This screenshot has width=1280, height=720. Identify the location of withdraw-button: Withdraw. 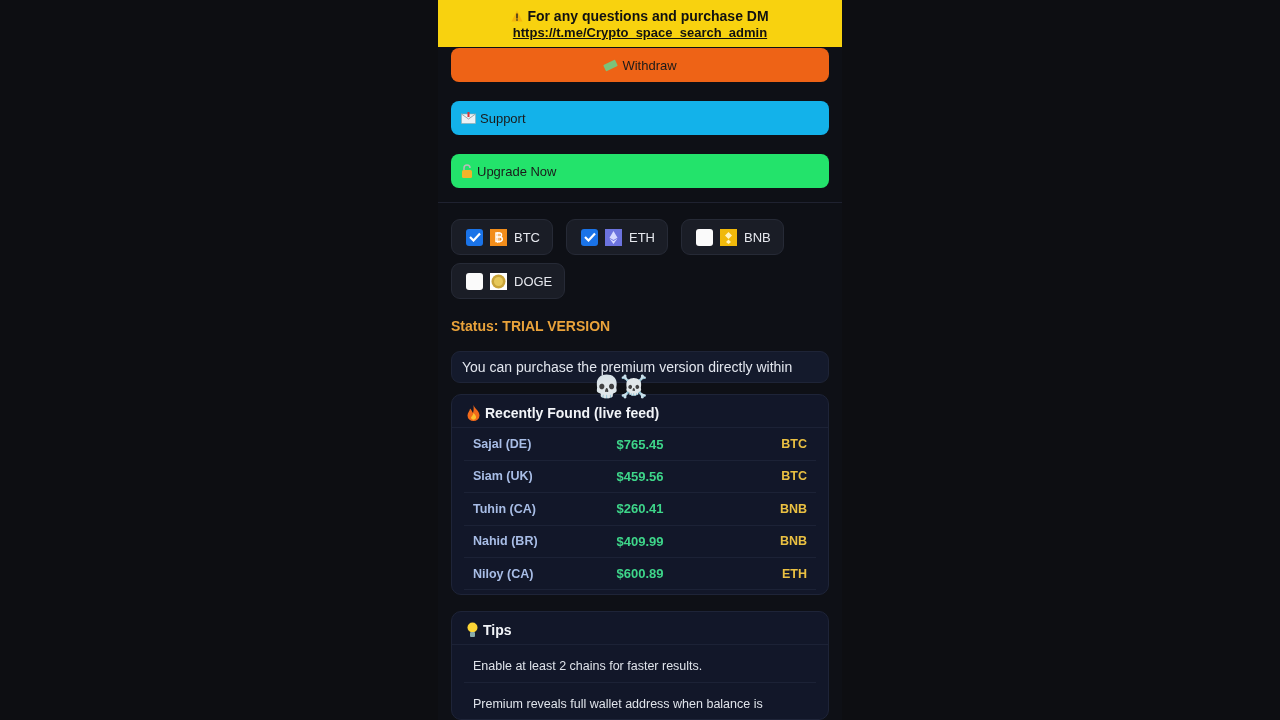
(640, 65).